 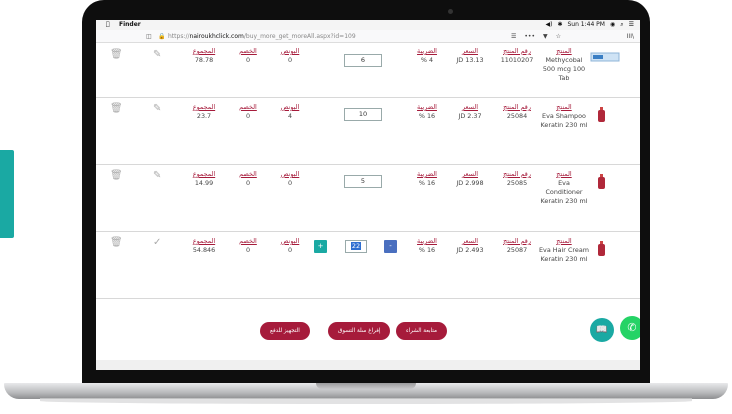 I want to click on product-name: Eva Conditioner Keratin 230 ml, so click(x=564, y=192).